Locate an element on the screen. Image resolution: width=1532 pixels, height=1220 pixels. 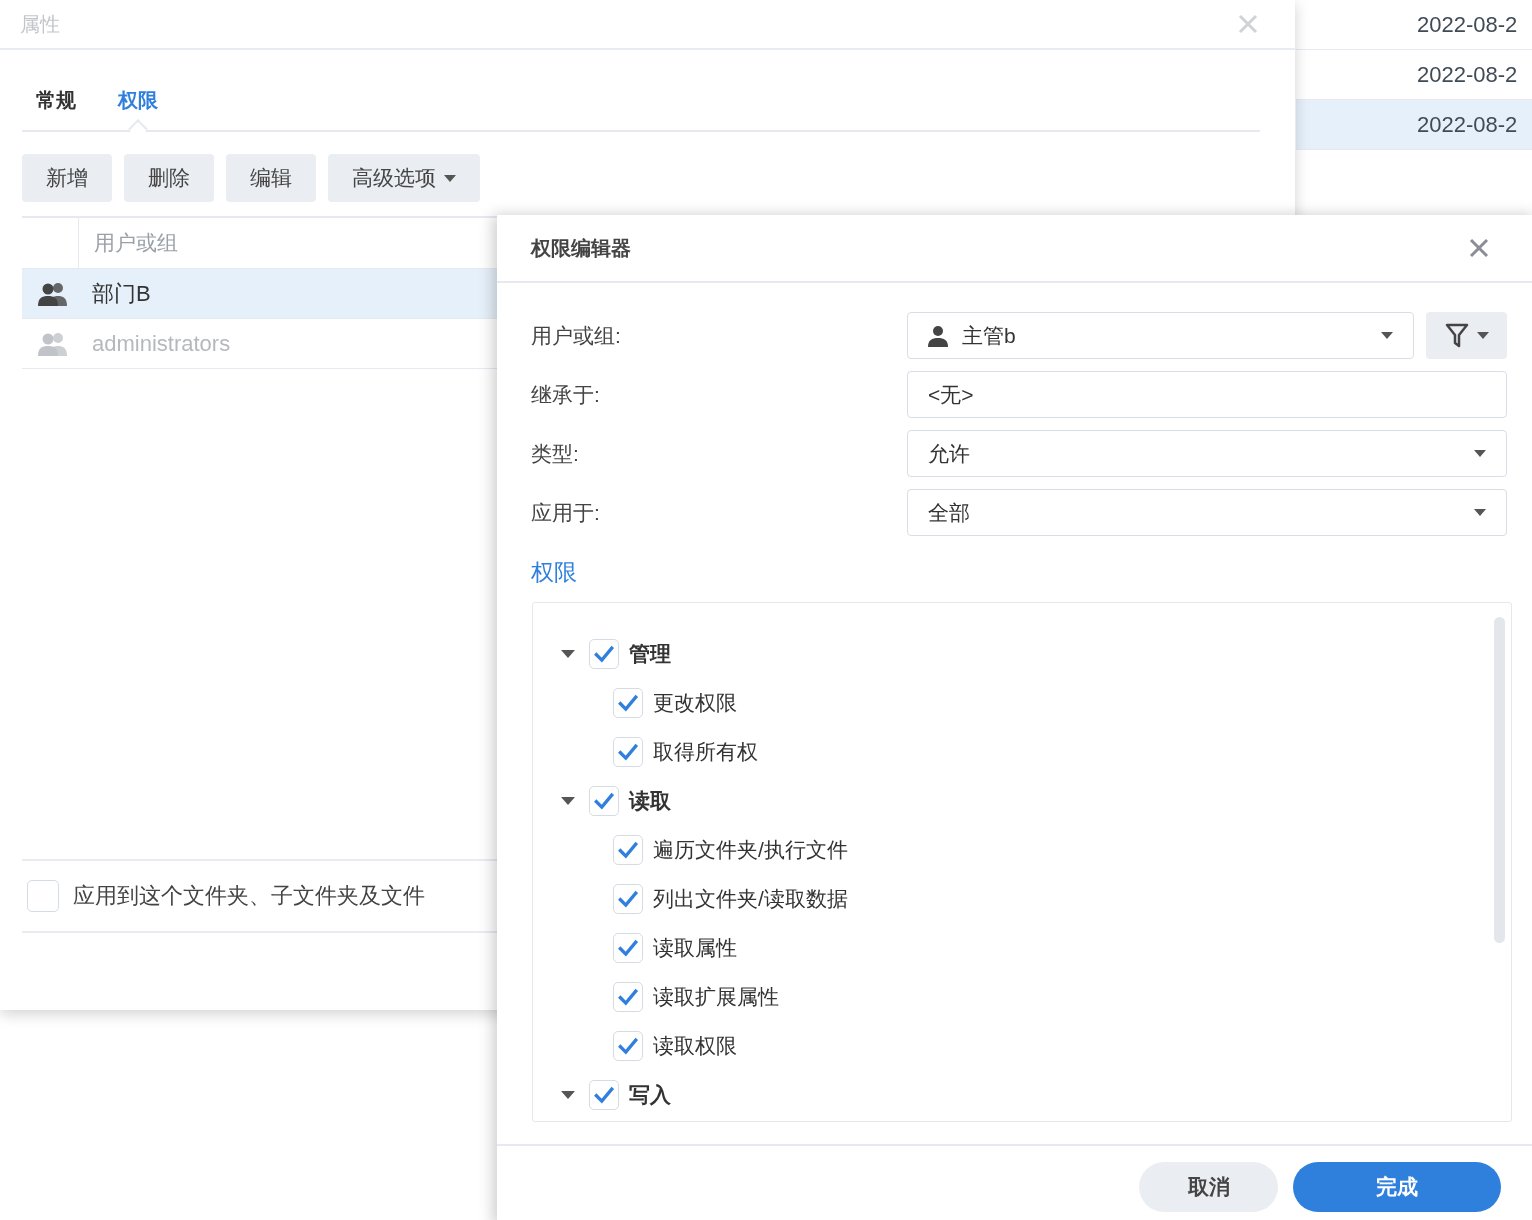
section-title: 权限 is located at coordinates (554, 572).